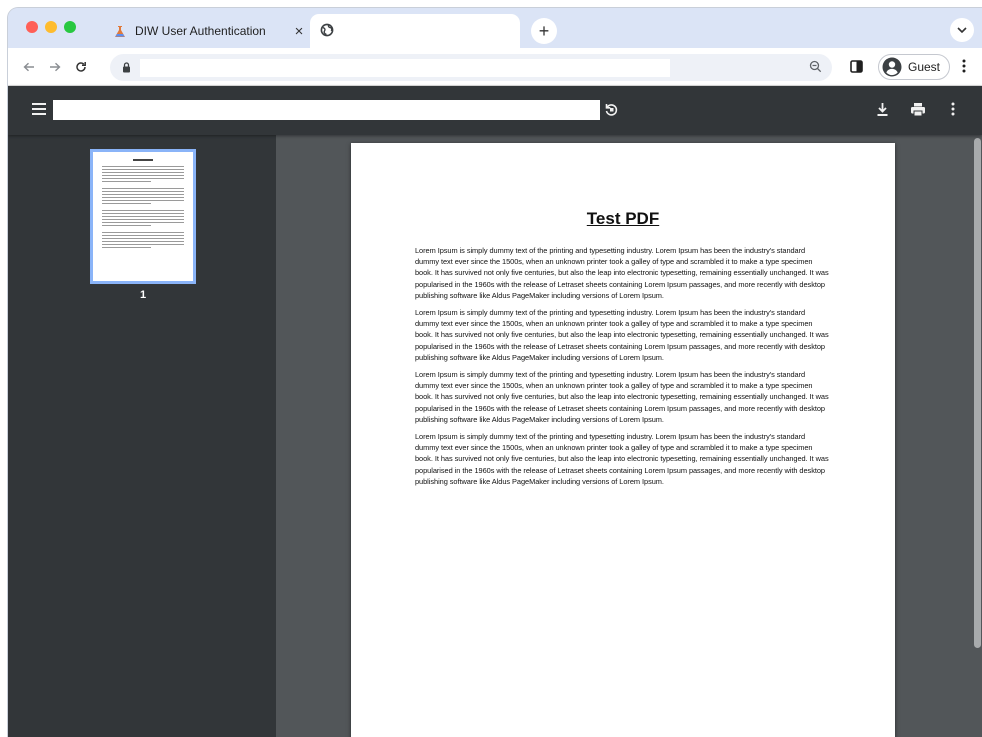 This screenshot has width=982, height=737. I want to click on page-thumbnail, so click(143, 216).